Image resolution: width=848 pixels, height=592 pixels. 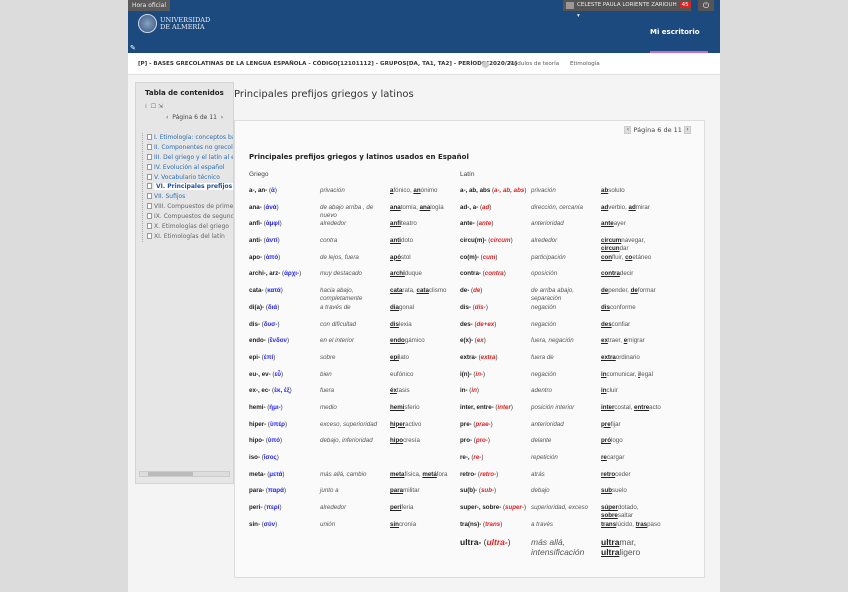 I want to click on prefix-cell: in- (in), so click(x=469, y=391).